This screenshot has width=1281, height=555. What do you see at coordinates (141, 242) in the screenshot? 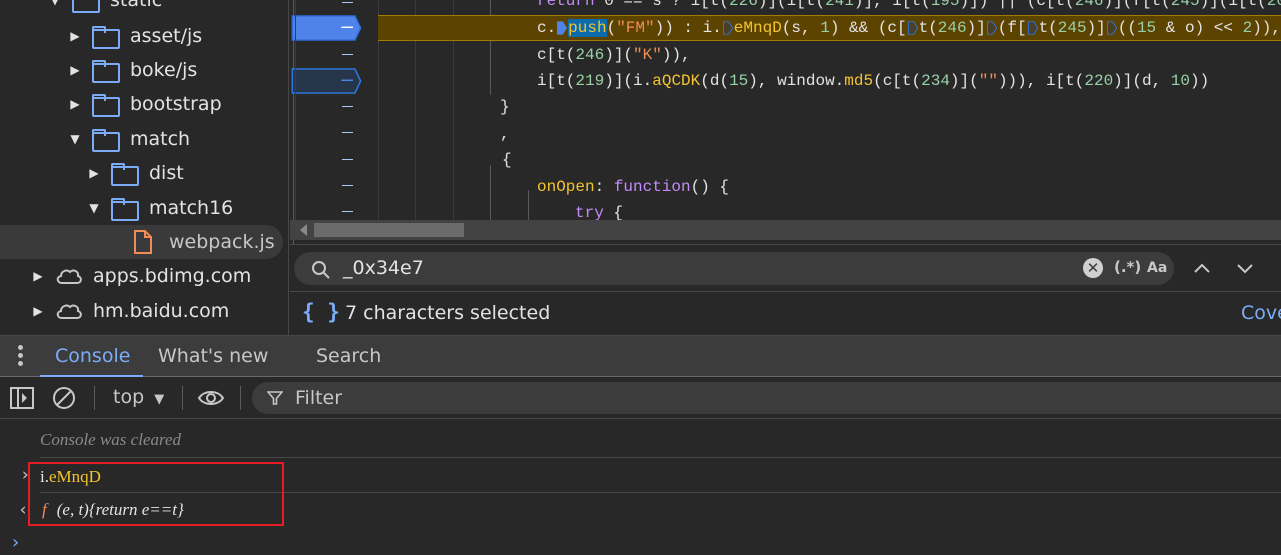
I see `tree-item-webpack-js: webpack.js` at bounding box center [141, 242].